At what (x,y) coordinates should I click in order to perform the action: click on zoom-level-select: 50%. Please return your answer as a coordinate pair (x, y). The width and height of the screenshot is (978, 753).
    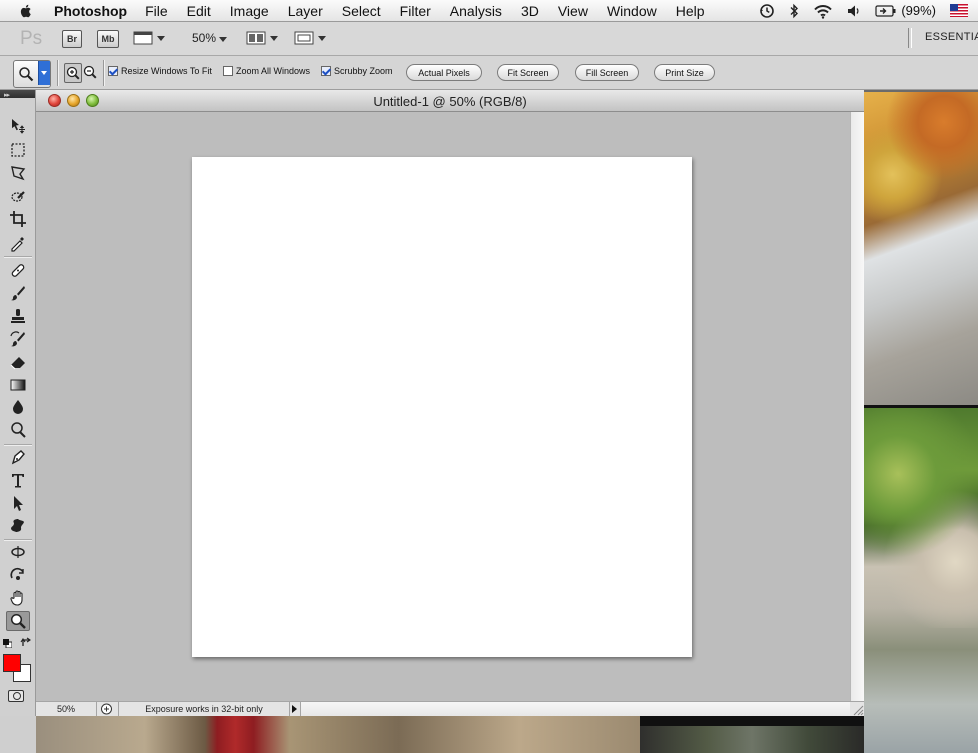
    Looking at the image, I should click on (210, 38).